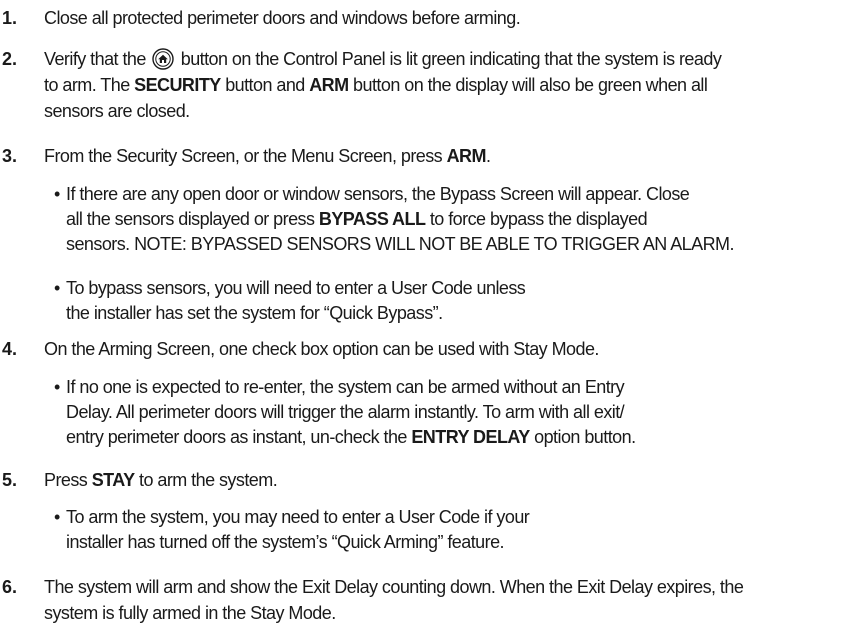  I want to click on text-segment: to arm. The, so click(87, 85).